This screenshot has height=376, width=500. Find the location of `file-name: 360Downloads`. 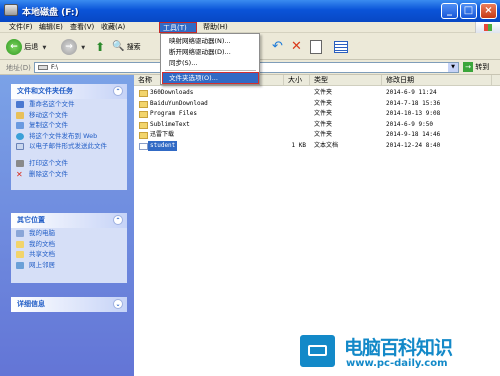

file-name: 360Downloads is located at coordinates (172, 92).